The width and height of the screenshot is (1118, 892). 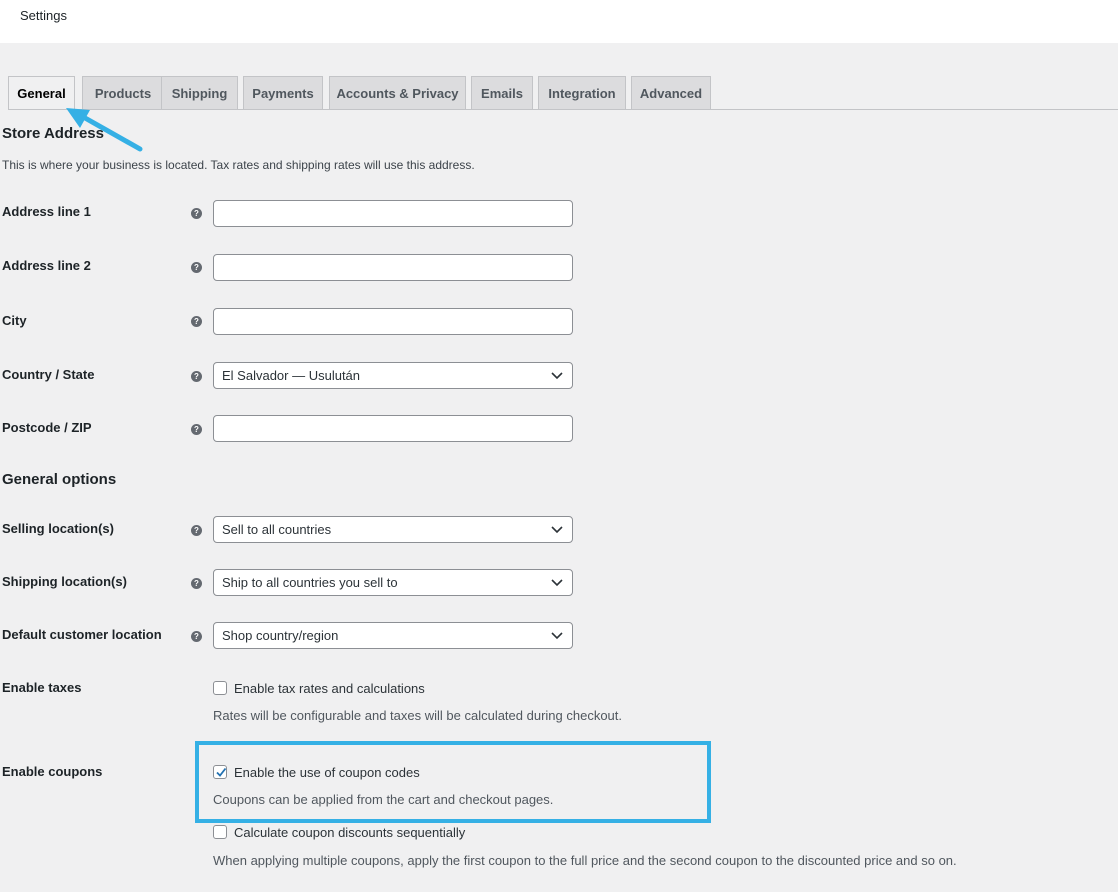 What do you see at coordinates (43, 15) in the screenshot?
I see `page-title: Settings` at bounding box center [43, 15].